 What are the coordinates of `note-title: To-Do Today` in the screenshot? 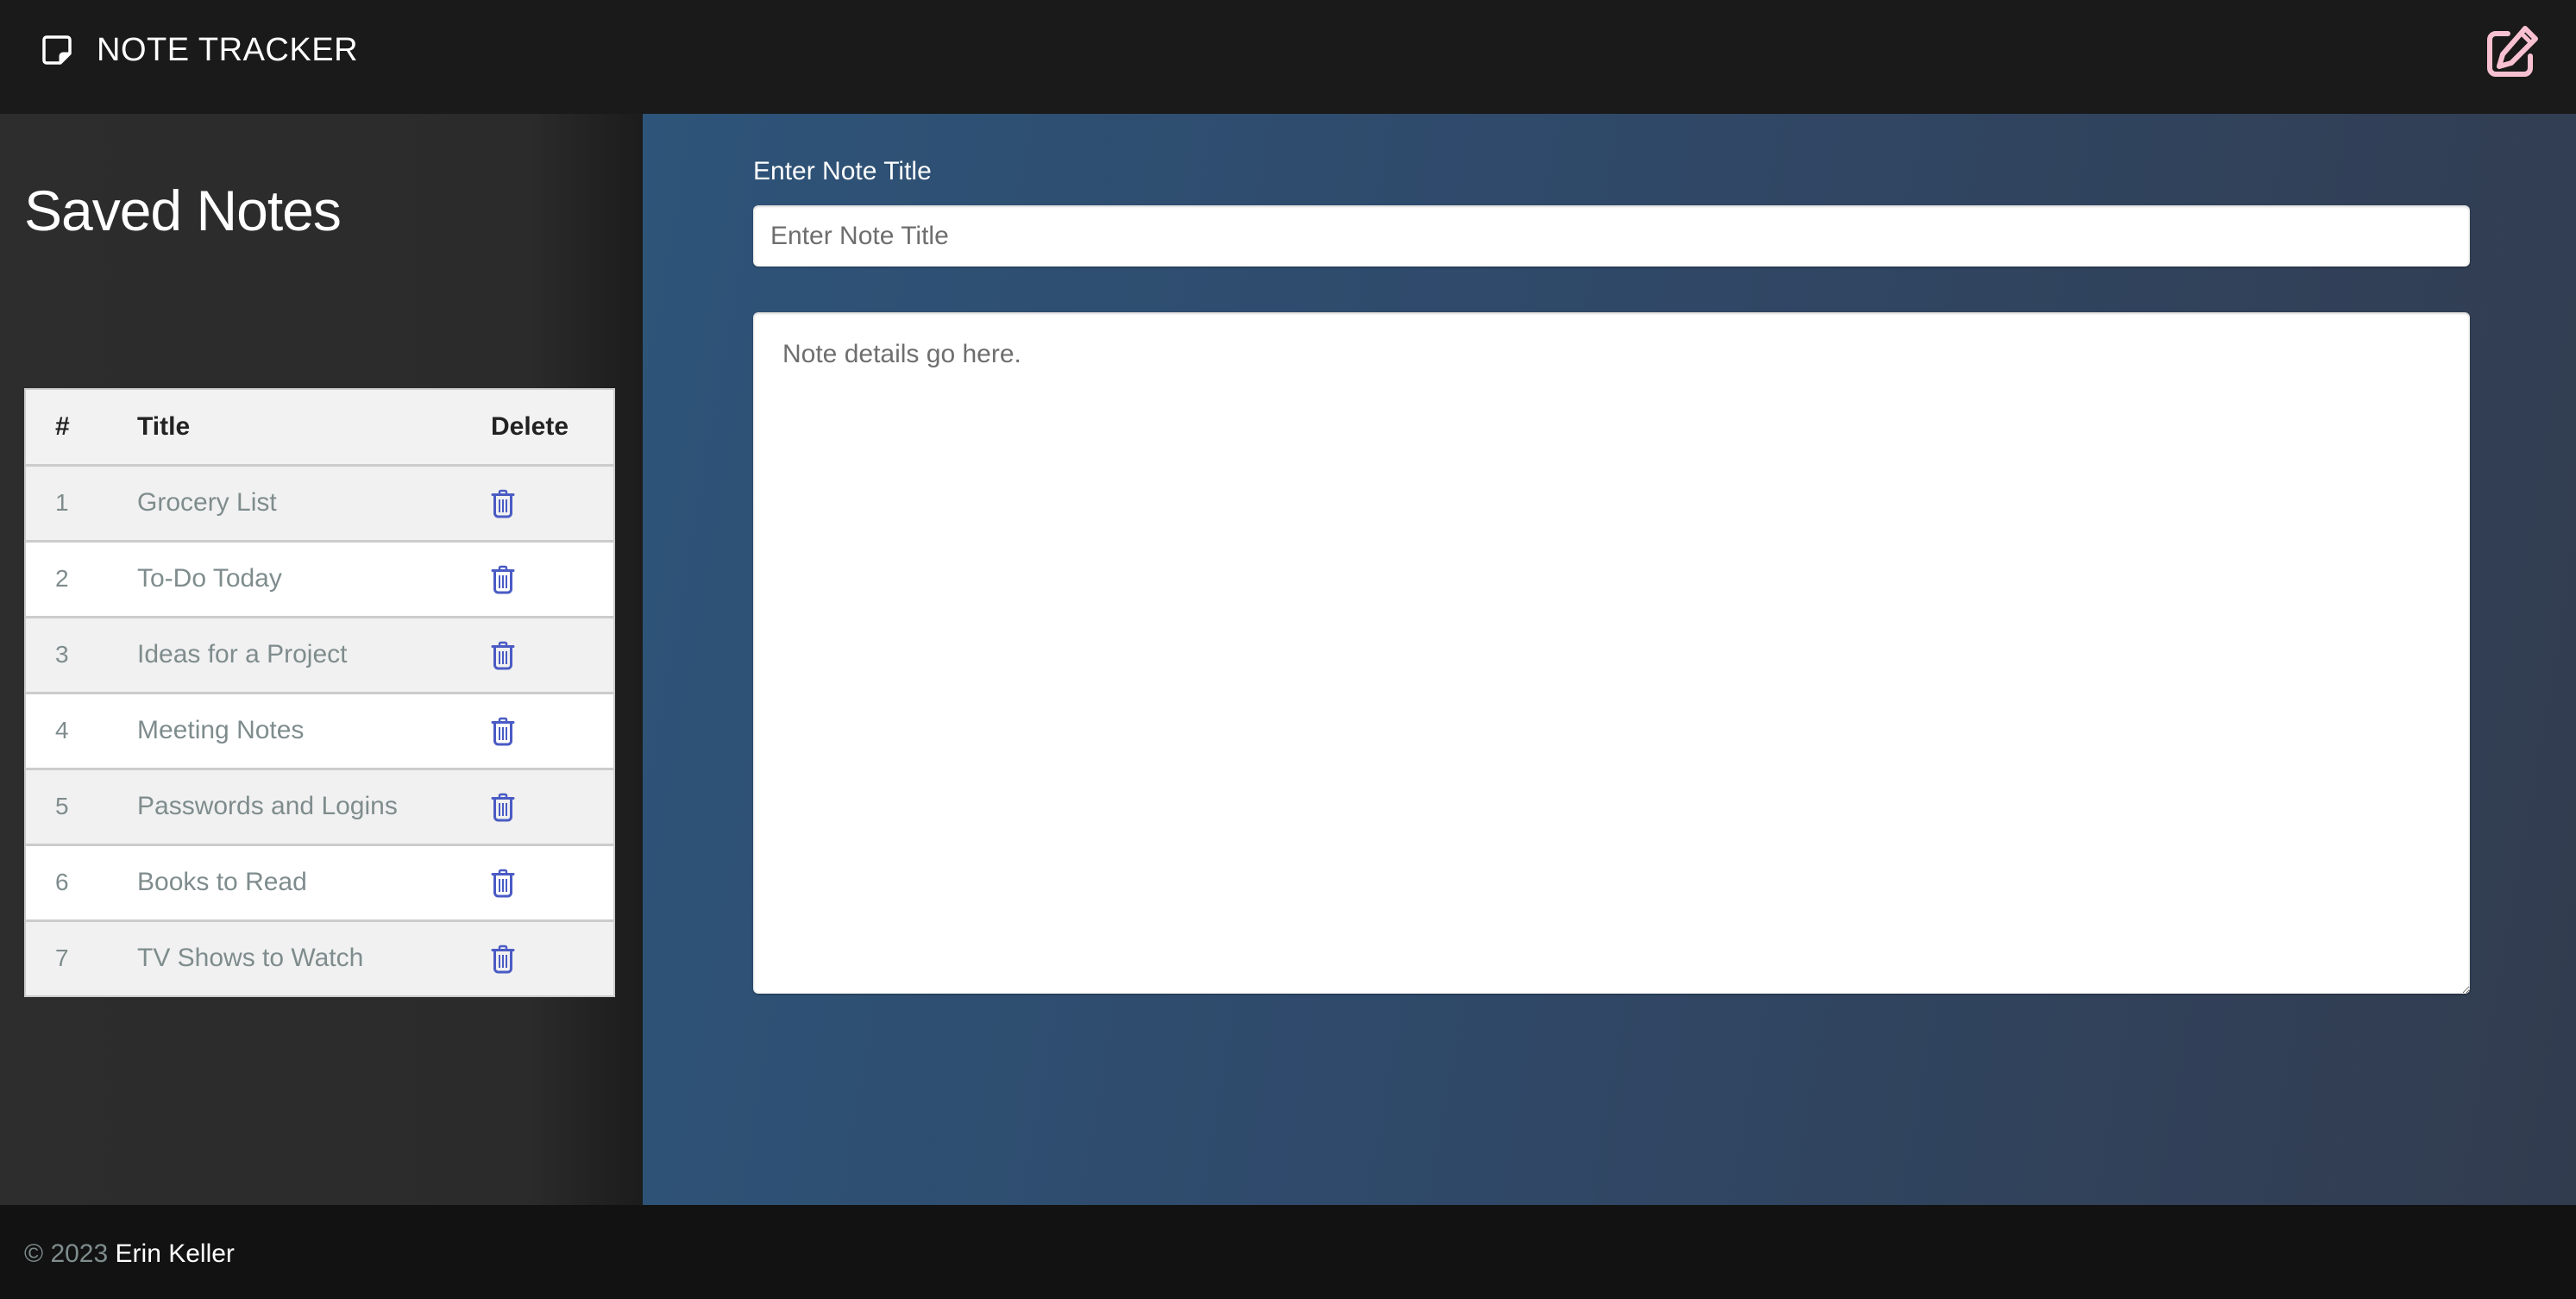 It's located at (314, 579).